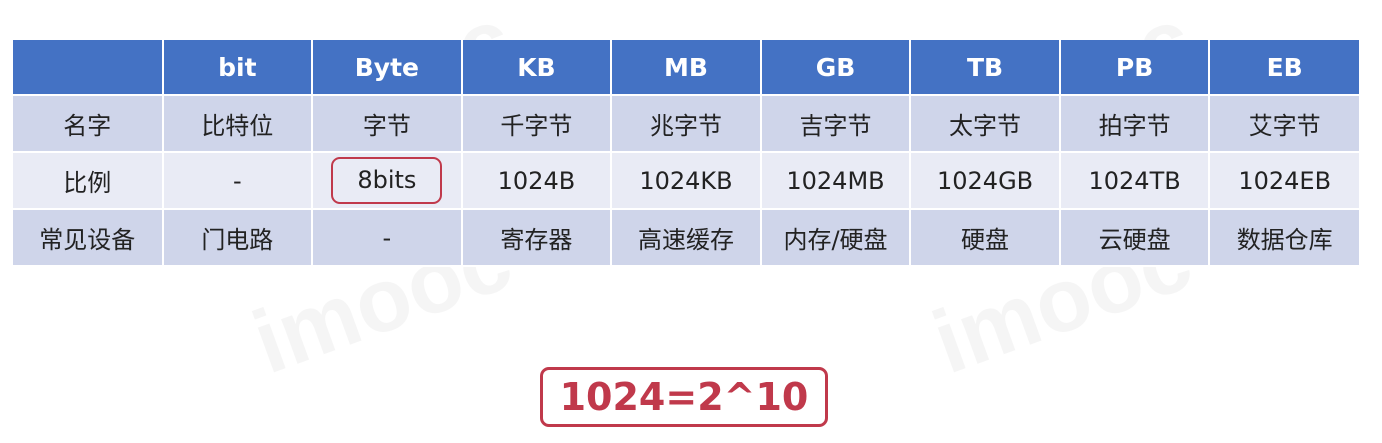 The image size is (1382, 443). What do you see at coordinates (238, 238) in the screenshot?
I see `table-cell: 门电路` at bounding box center [238, 238].